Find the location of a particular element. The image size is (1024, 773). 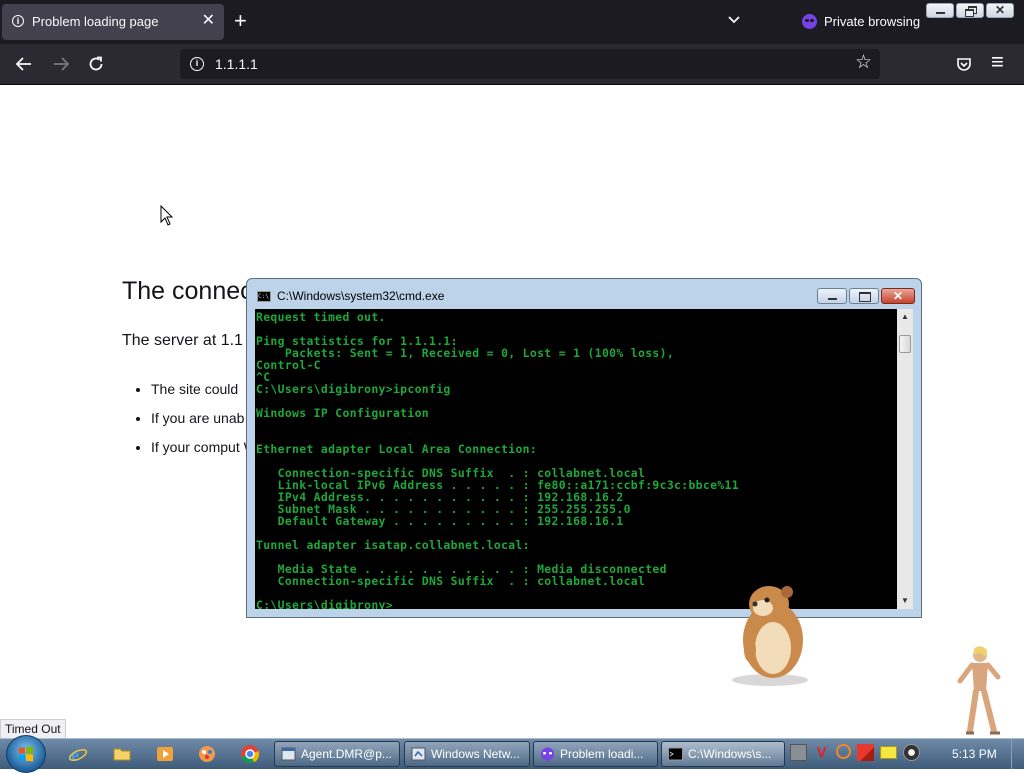

console-scrollbar: ▲ ▼ is located at coordinates (905, 459).